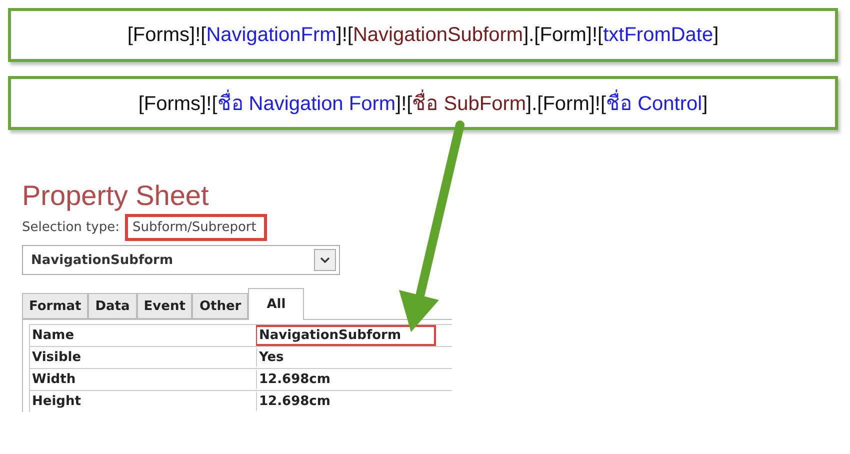 The height and width of the screenshot is (454, 850). I want to click on property-tab: Event, so click(164, 306).